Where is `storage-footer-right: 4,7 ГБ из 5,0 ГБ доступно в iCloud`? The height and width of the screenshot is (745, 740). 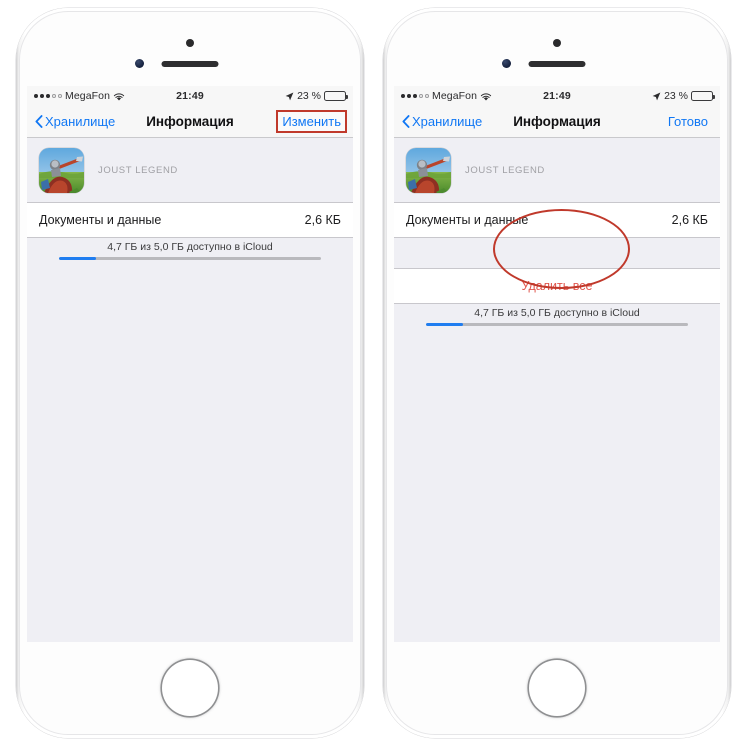
storage-footer-right: 4,7 ГБ из 5,0 ГБ доступно в iCloud is located at coordinates (557, 318).